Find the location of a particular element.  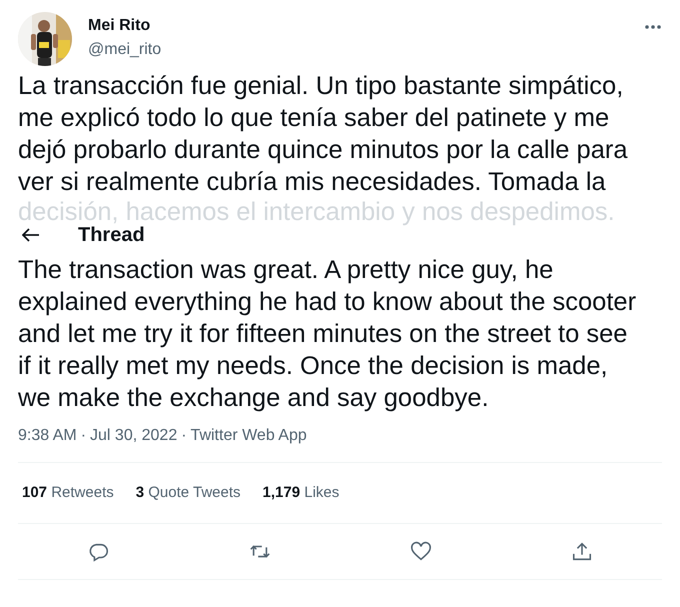

stat-link: 3 Quote Tweets is located at coordinates (188, 493).